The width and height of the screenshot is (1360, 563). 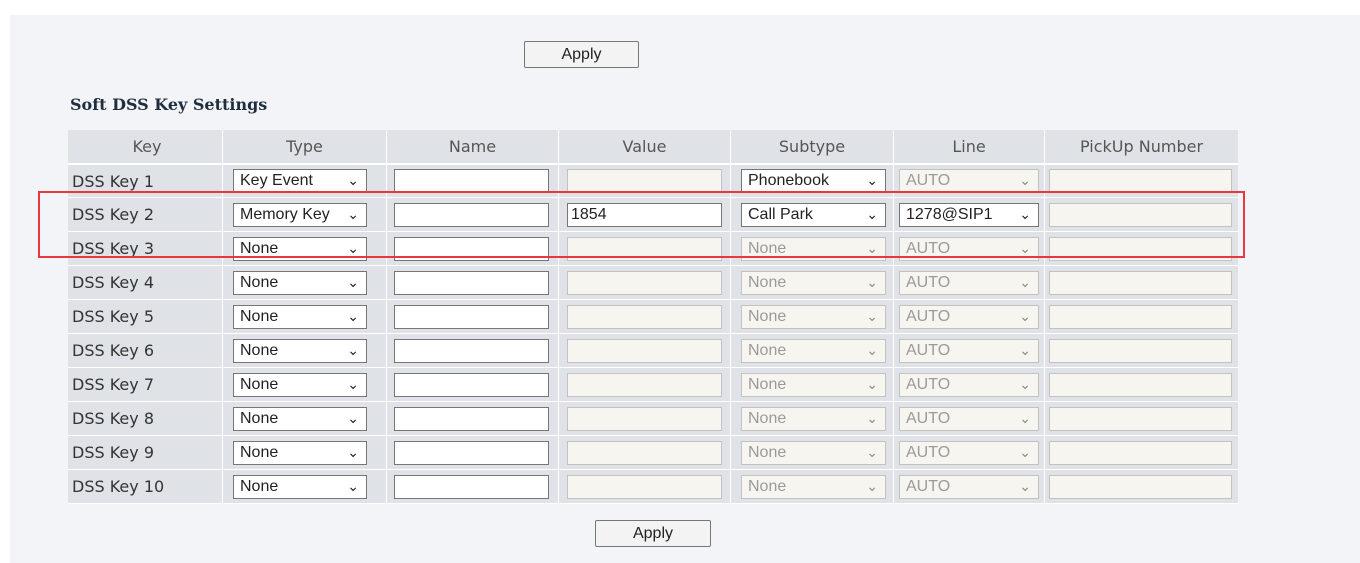 I want to click on table-row: DSS Key 5 None ⌄ None ⌄ AUTO ⌄, so click(x=653, y=317).